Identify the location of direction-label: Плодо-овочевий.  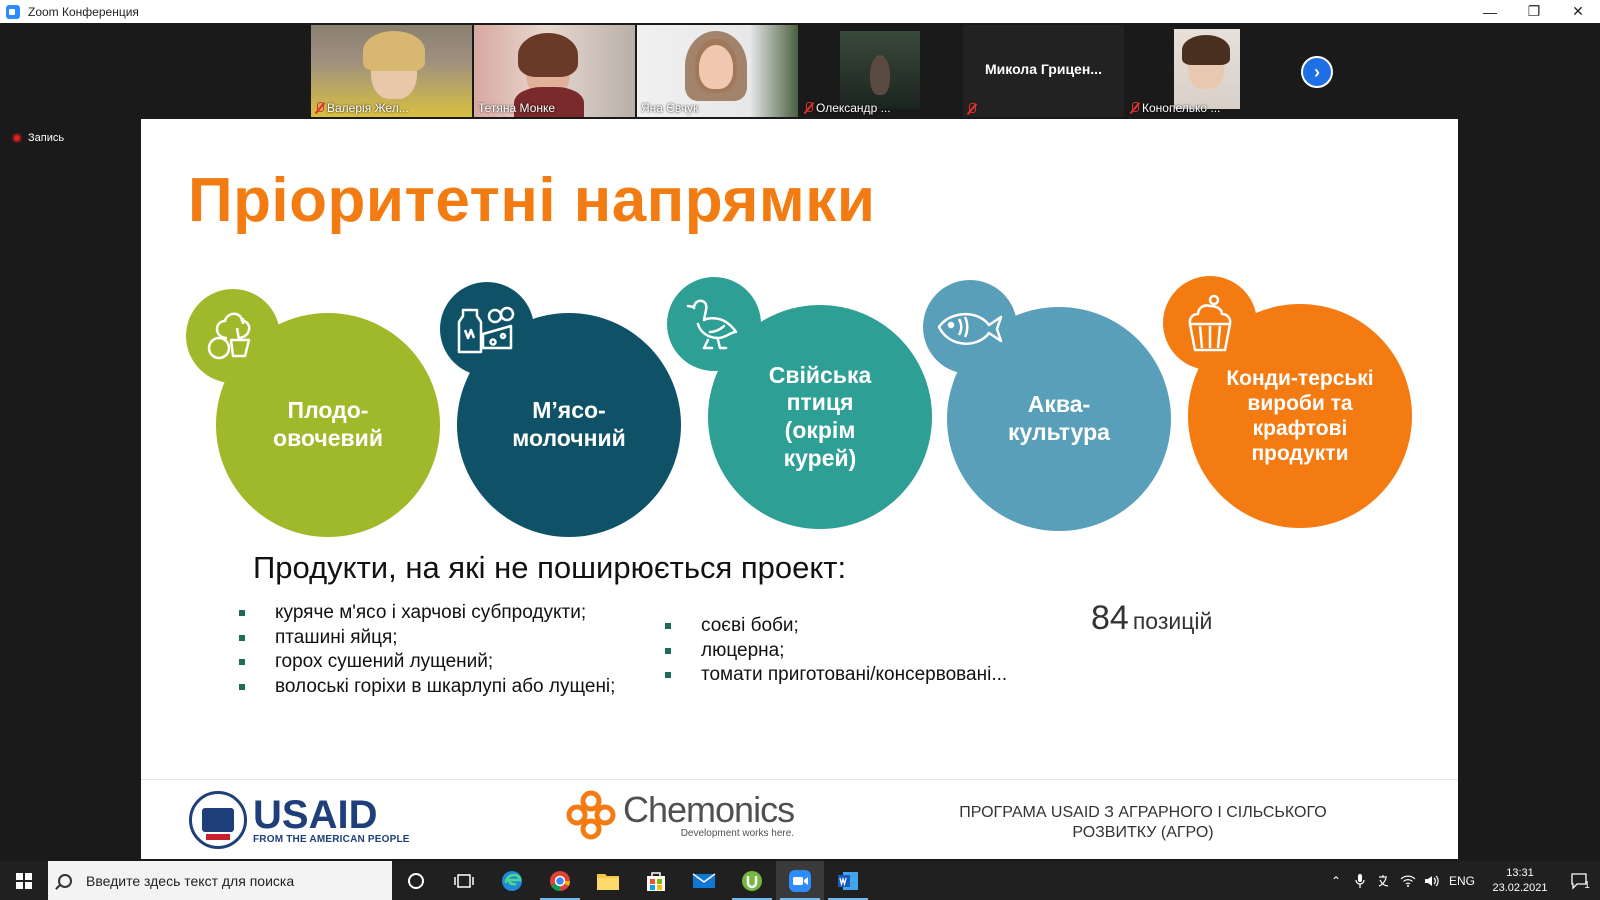
(328, 424).